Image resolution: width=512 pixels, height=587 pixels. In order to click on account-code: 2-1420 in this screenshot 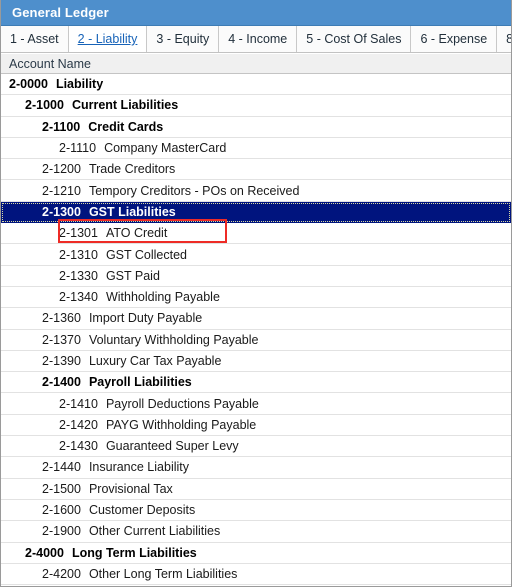, I will do `click(78, 424)`.